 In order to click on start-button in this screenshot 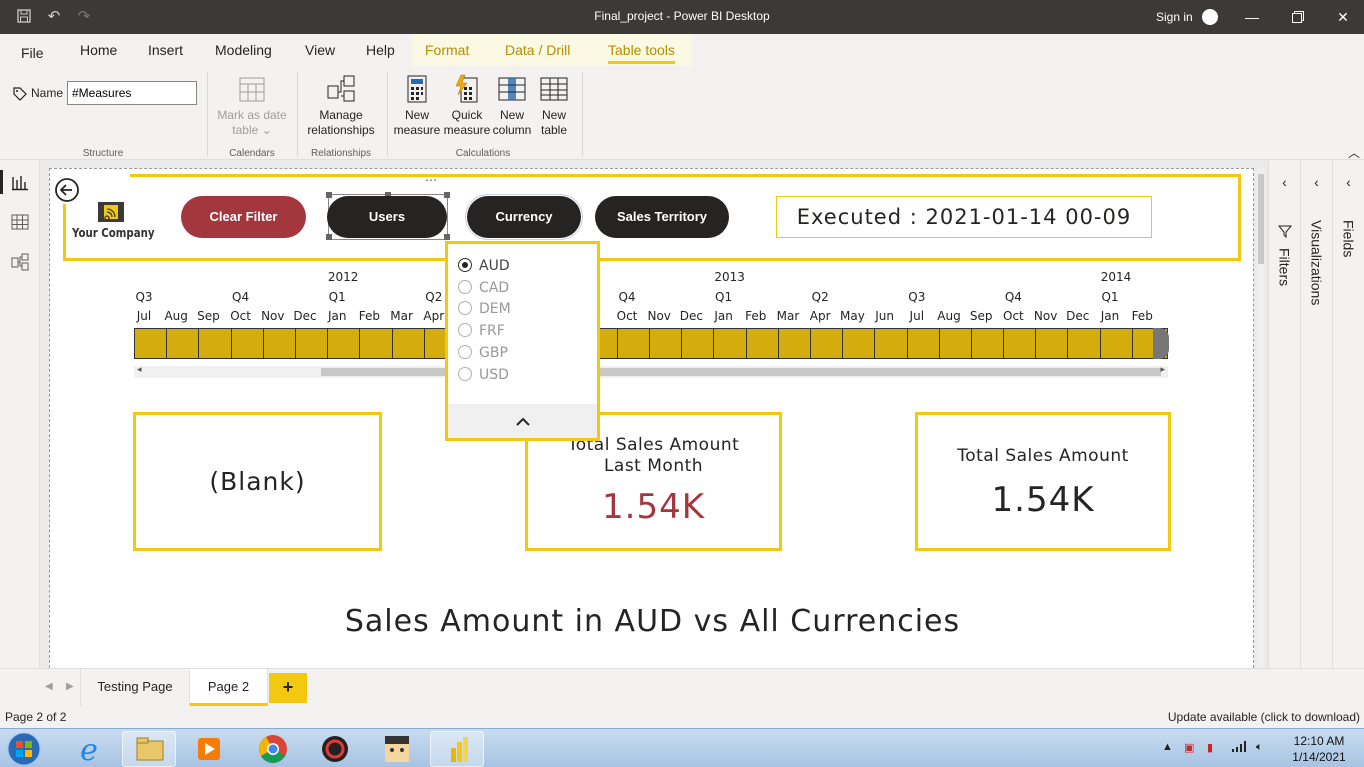, I will do `click(24, 748)`.